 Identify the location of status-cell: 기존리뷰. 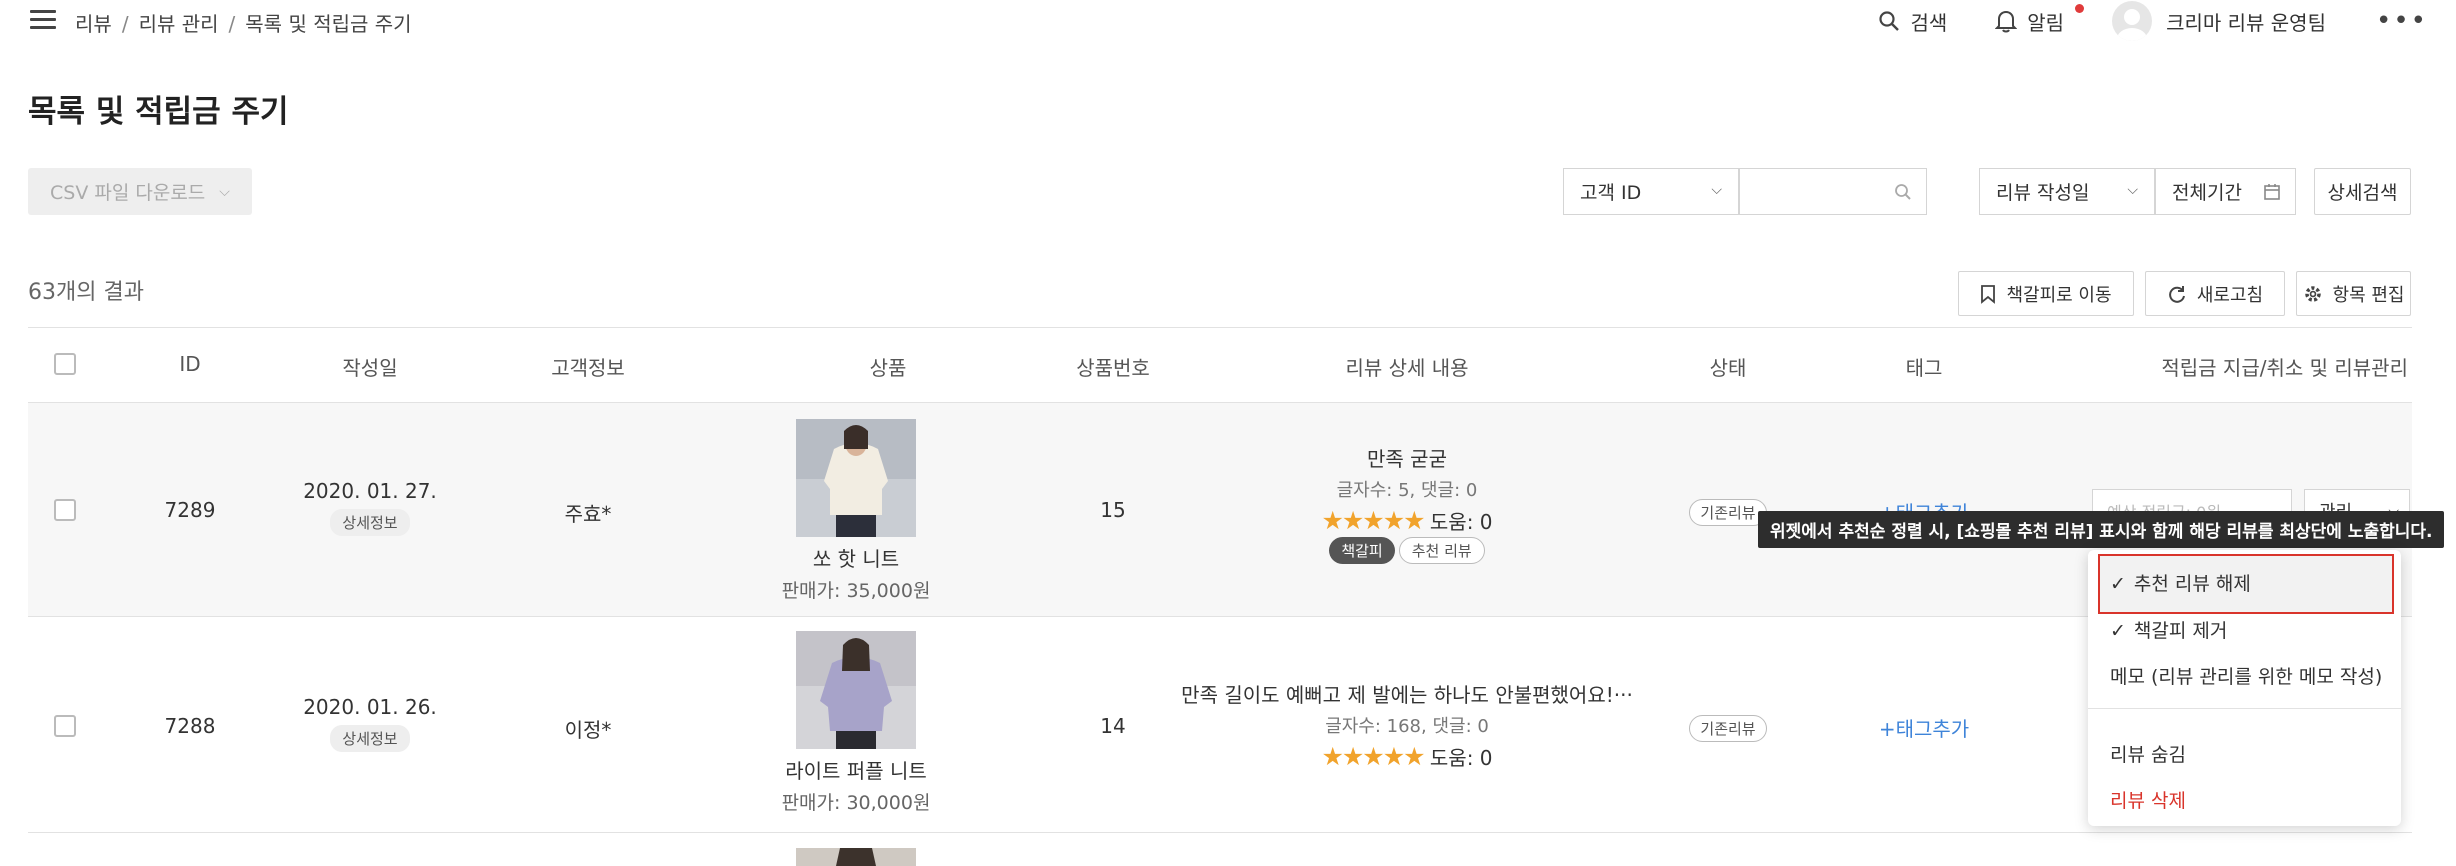
(1728, 728).